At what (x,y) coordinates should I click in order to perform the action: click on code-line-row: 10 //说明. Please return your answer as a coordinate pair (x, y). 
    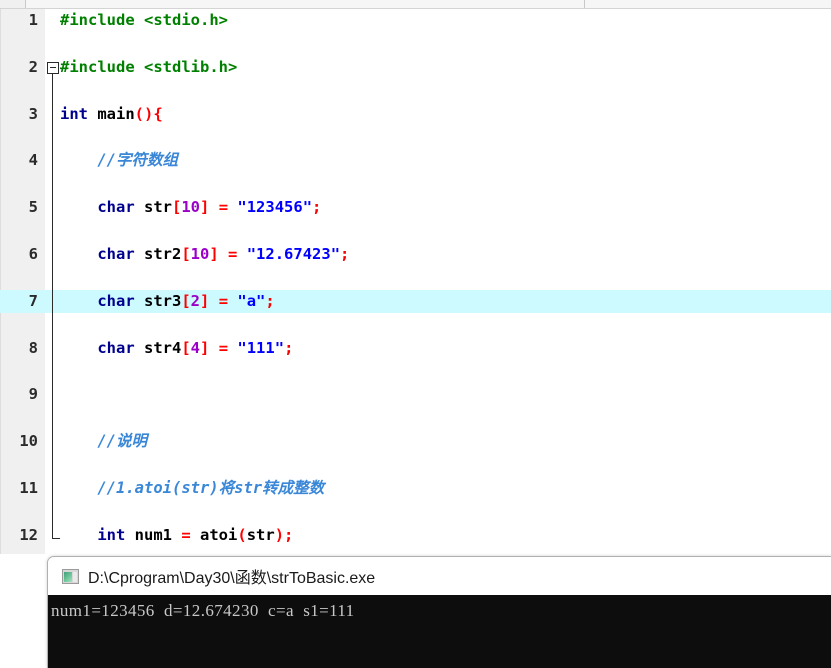
    Looking at the image, I should click on (415, 441).